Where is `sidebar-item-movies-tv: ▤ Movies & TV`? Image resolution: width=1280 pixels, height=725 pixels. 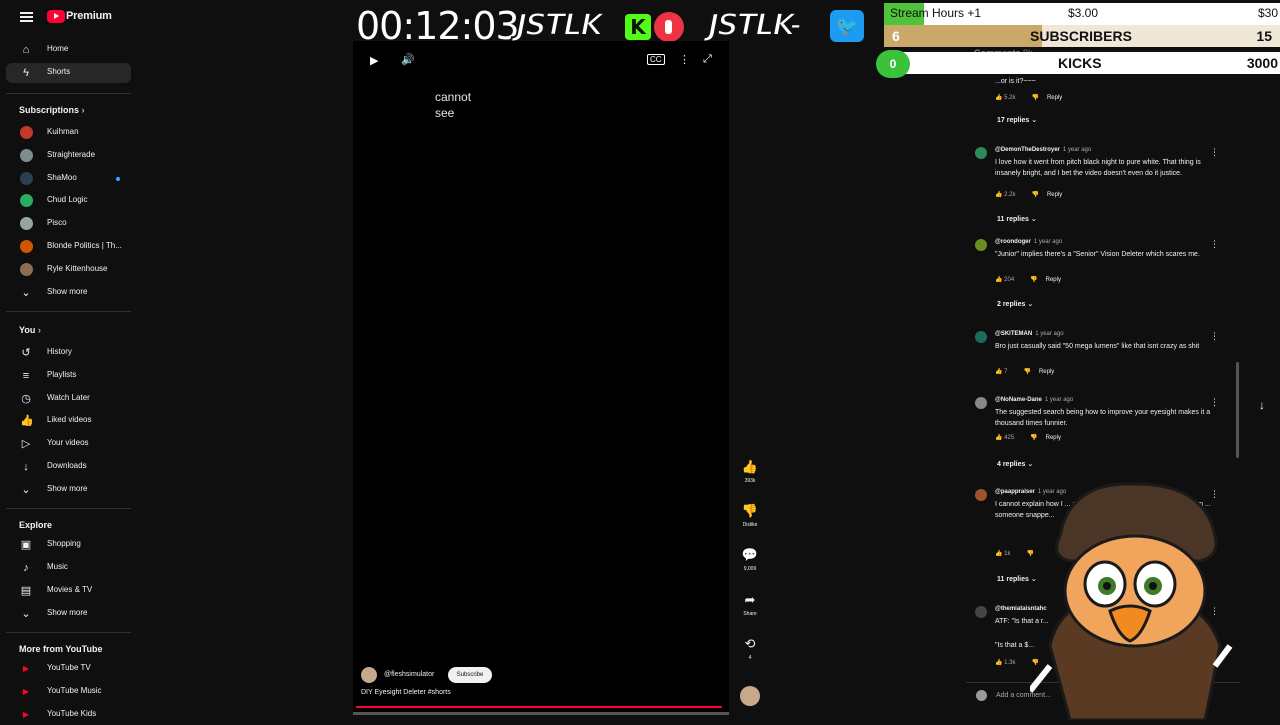
sidebar-item-movies-tv: ▤ Movies & TV is located at coordinates (68, 591).